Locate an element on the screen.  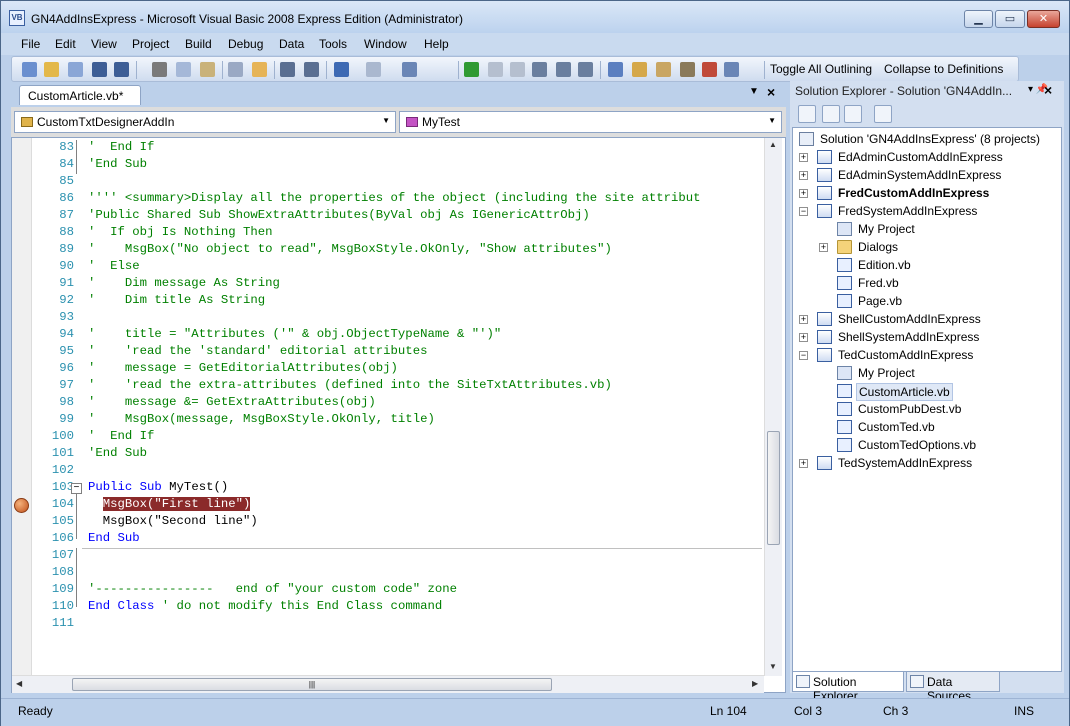
code-line: 83 ' End If is located at coordinates (402, 148).